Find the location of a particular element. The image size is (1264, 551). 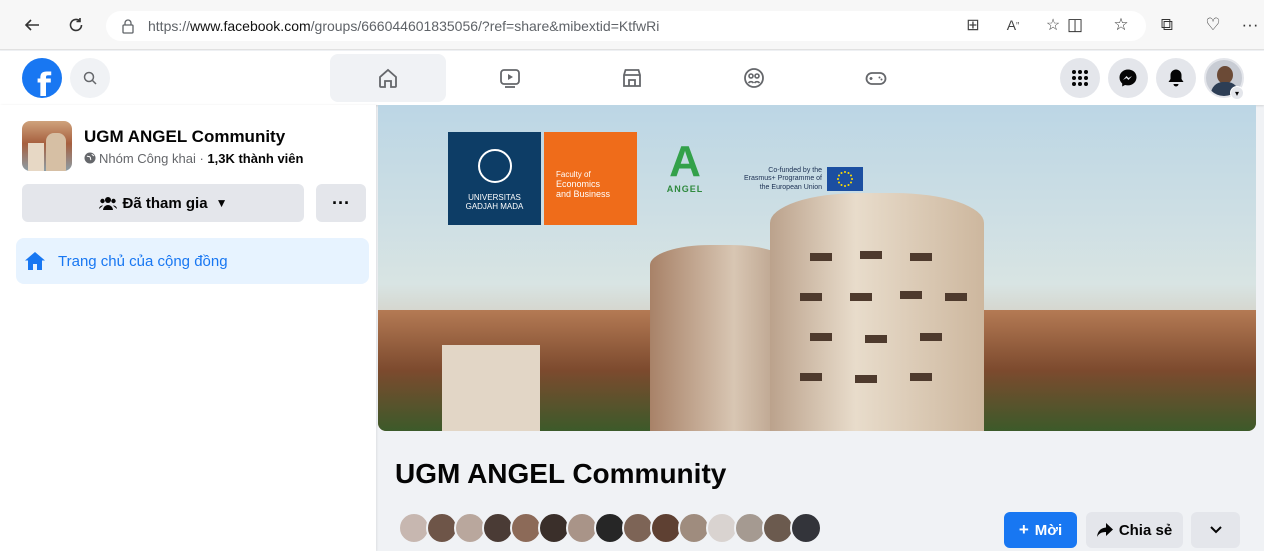

tab-video is located at coordinates (510, 78).